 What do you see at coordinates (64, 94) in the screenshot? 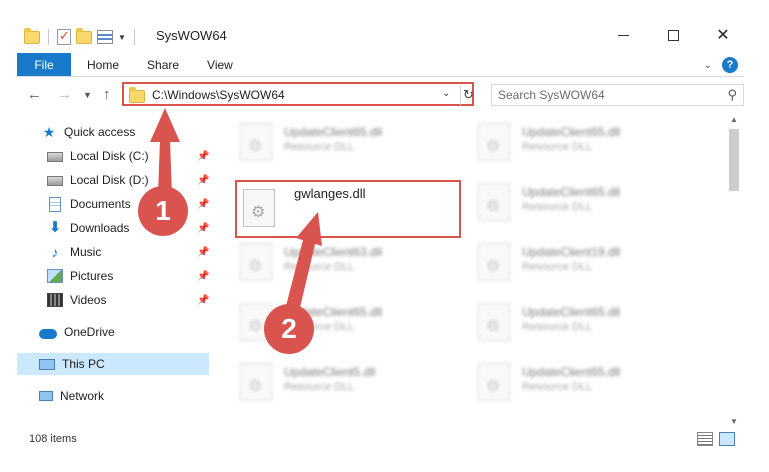
I see `forward-arrow-icon: →` at bounding box center [64, 94].